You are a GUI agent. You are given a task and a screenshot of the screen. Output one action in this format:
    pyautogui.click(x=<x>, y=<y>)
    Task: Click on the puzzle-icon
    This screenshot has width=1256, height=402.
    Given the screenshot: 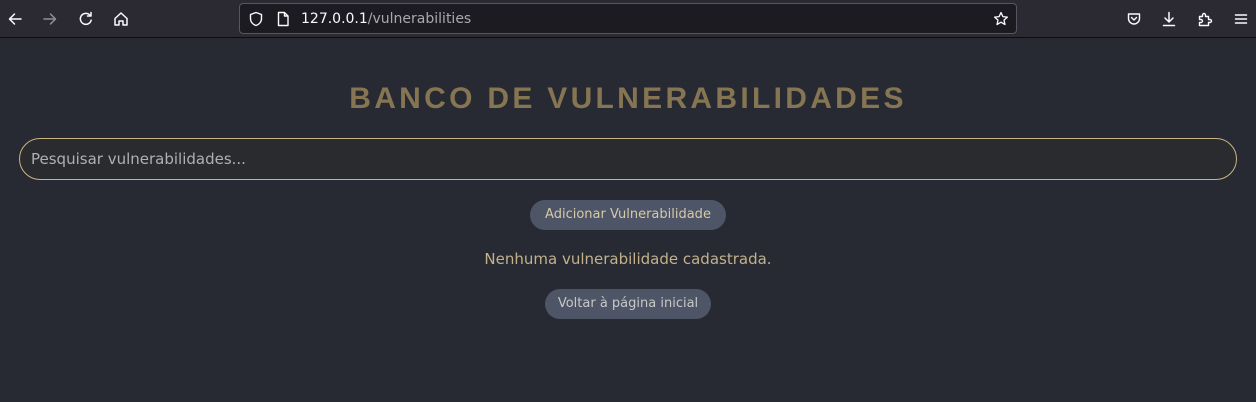 What is the action you would take?
    pyautogui.click(x=1205, y=19)
    